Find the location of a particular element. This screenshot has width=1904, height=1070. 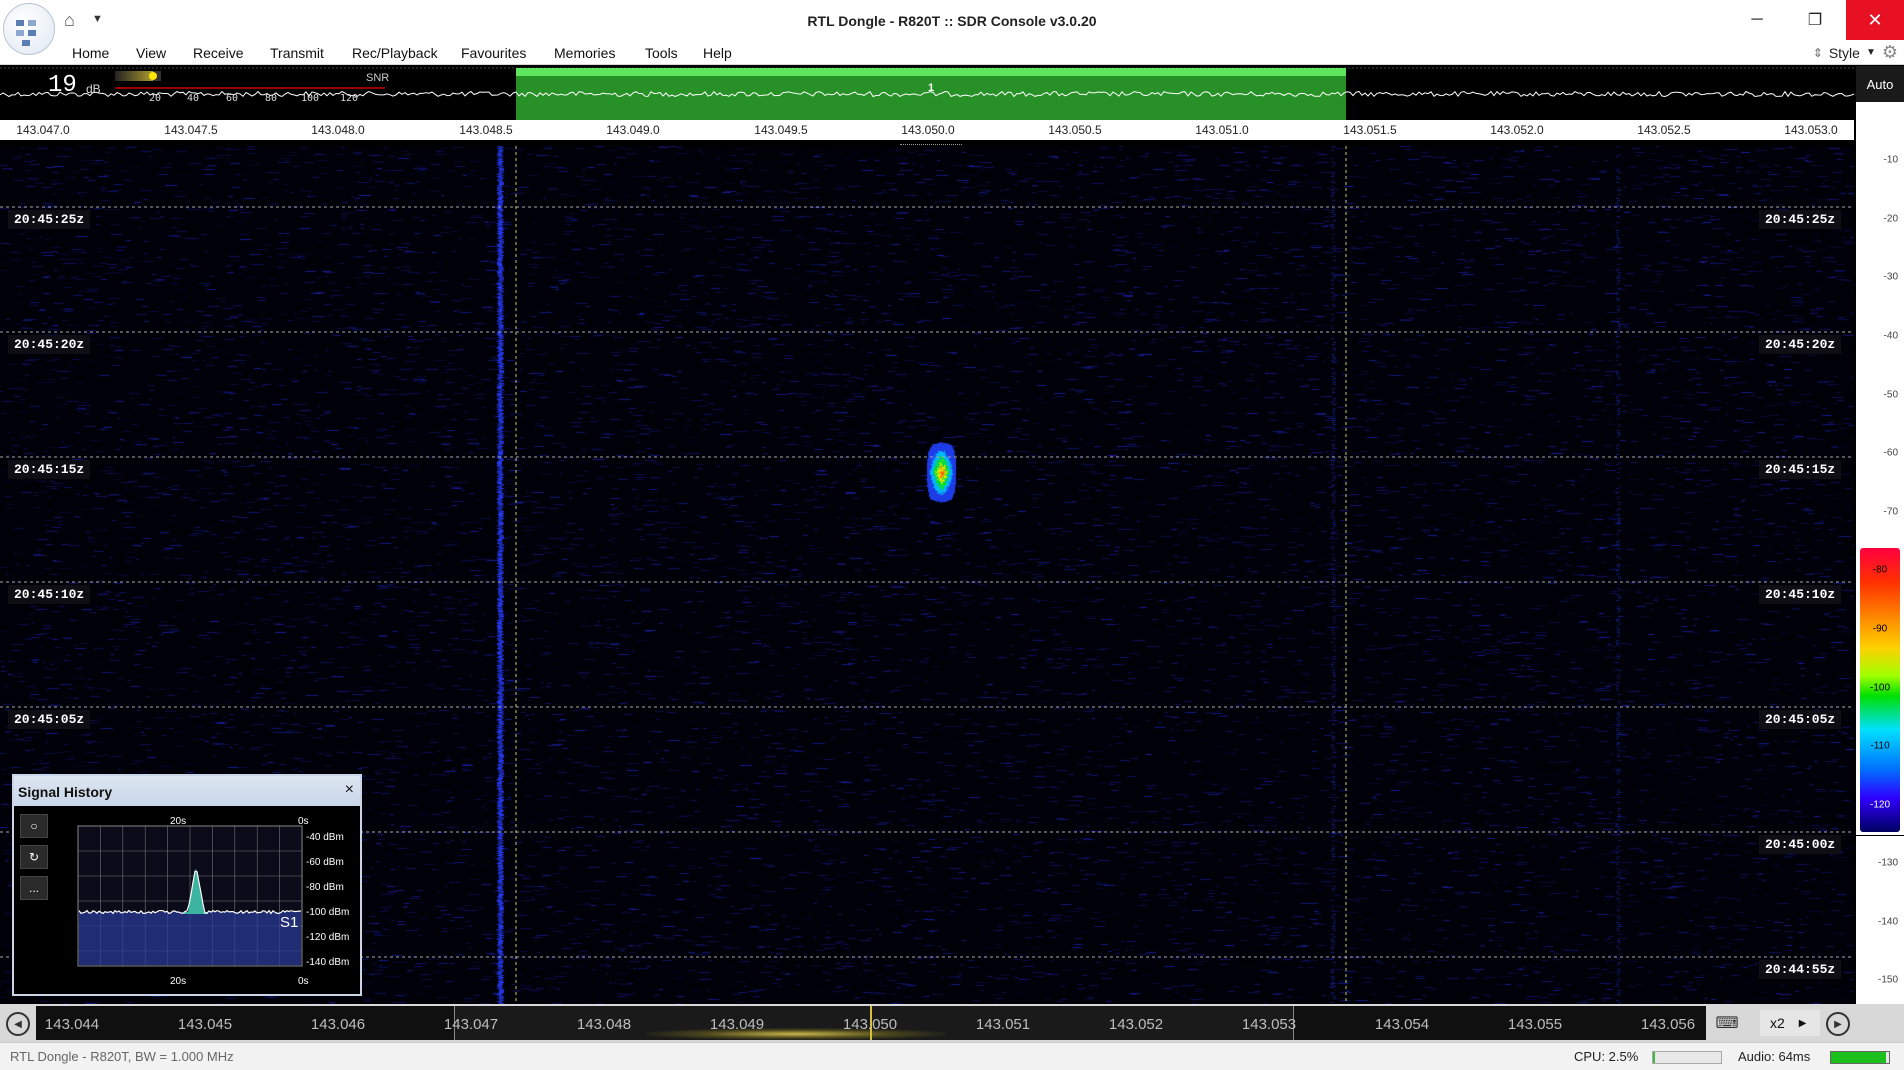

menu-favourites: Favourites is located at coordinates (493, 53).